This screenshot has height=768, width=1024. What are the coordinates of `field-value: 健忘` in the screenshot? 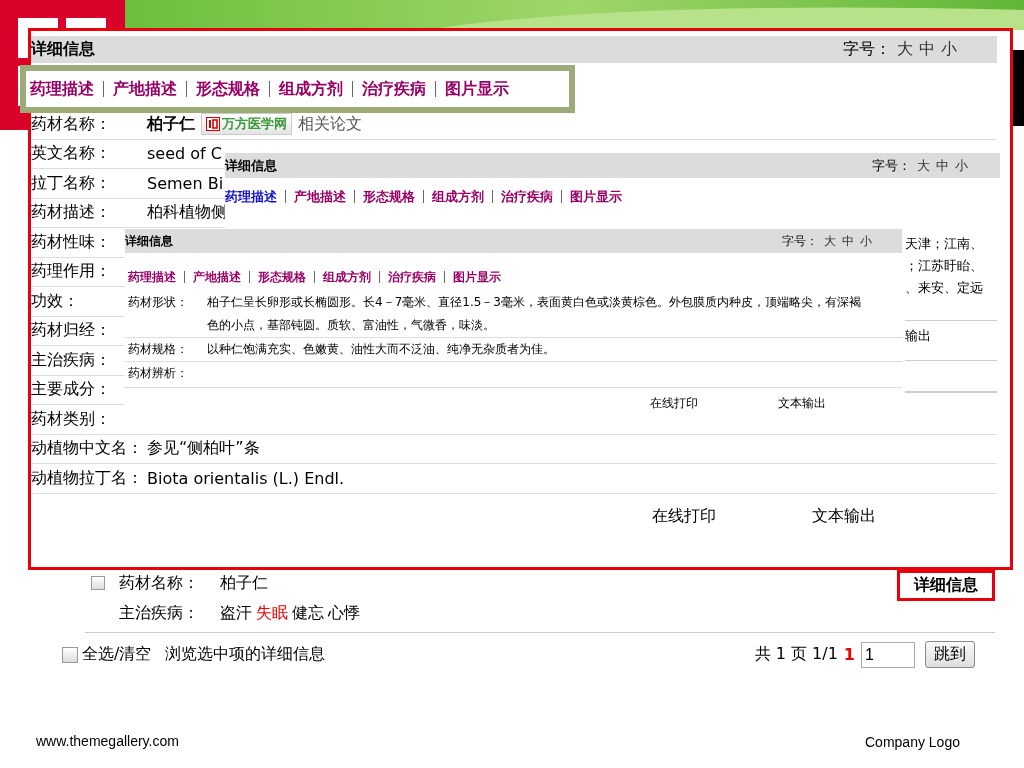 It's located at (308, 613).